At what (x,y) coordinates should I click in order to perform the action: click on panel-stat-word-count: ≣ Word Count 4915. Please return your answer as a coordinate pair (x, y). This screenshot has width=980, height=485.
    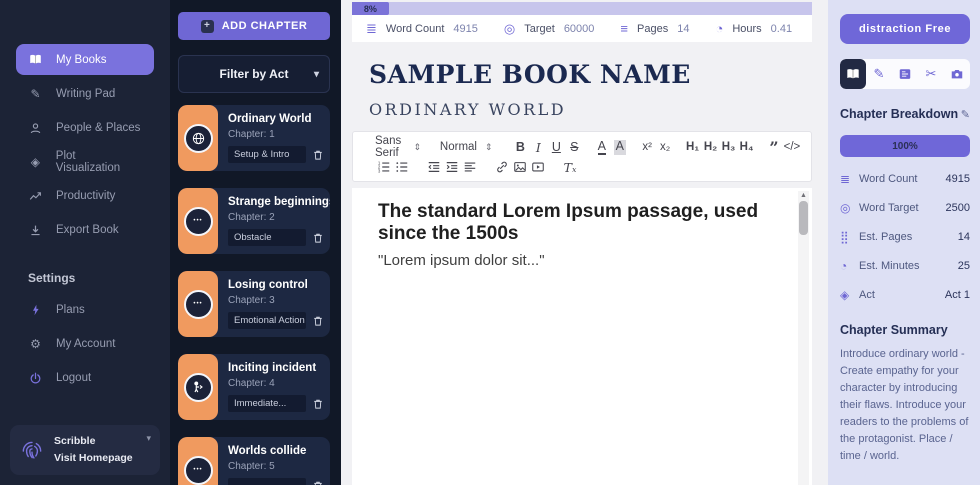
    Looking at the image, I should click on (905, 178).